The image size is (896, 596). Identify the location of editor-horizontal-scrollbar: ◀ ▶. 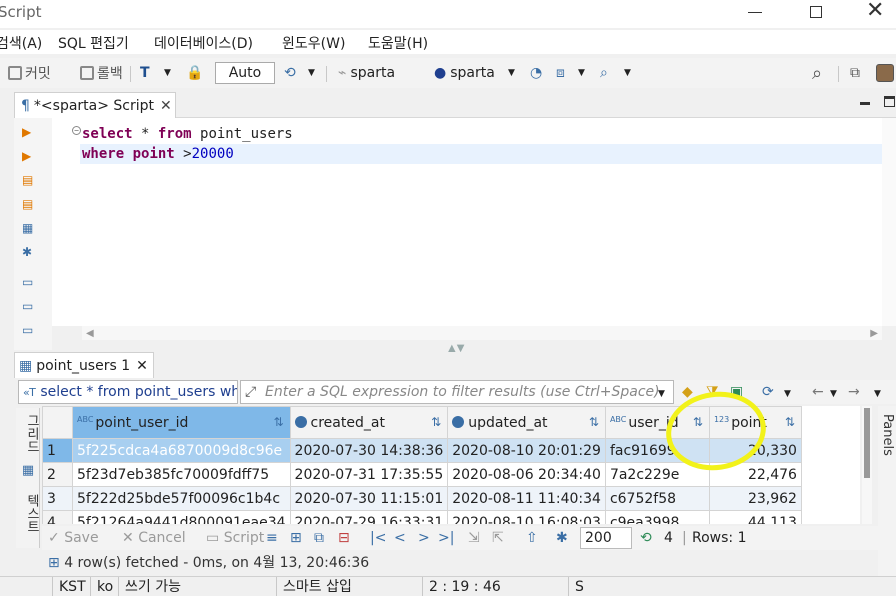
(482, 333).